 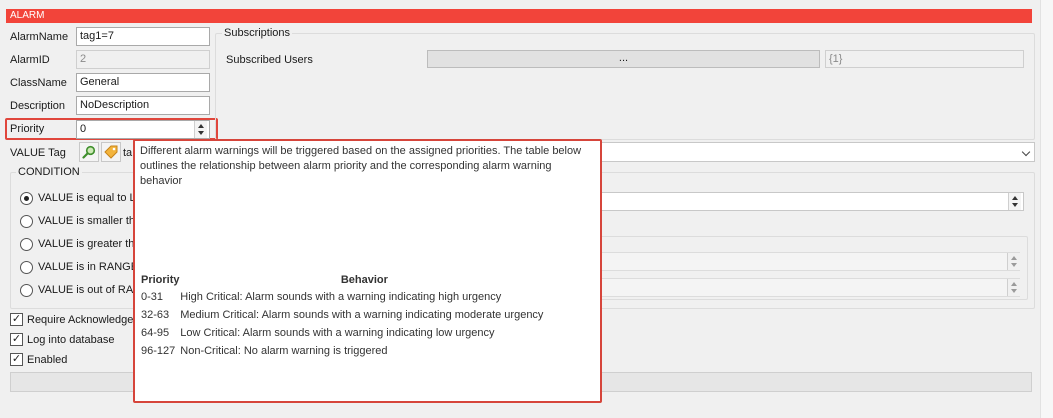 What do you see at coordinates (364, 280) in the screenshot?
I see `behavior-column-header: Behavior` at bounding box center [364, 280].